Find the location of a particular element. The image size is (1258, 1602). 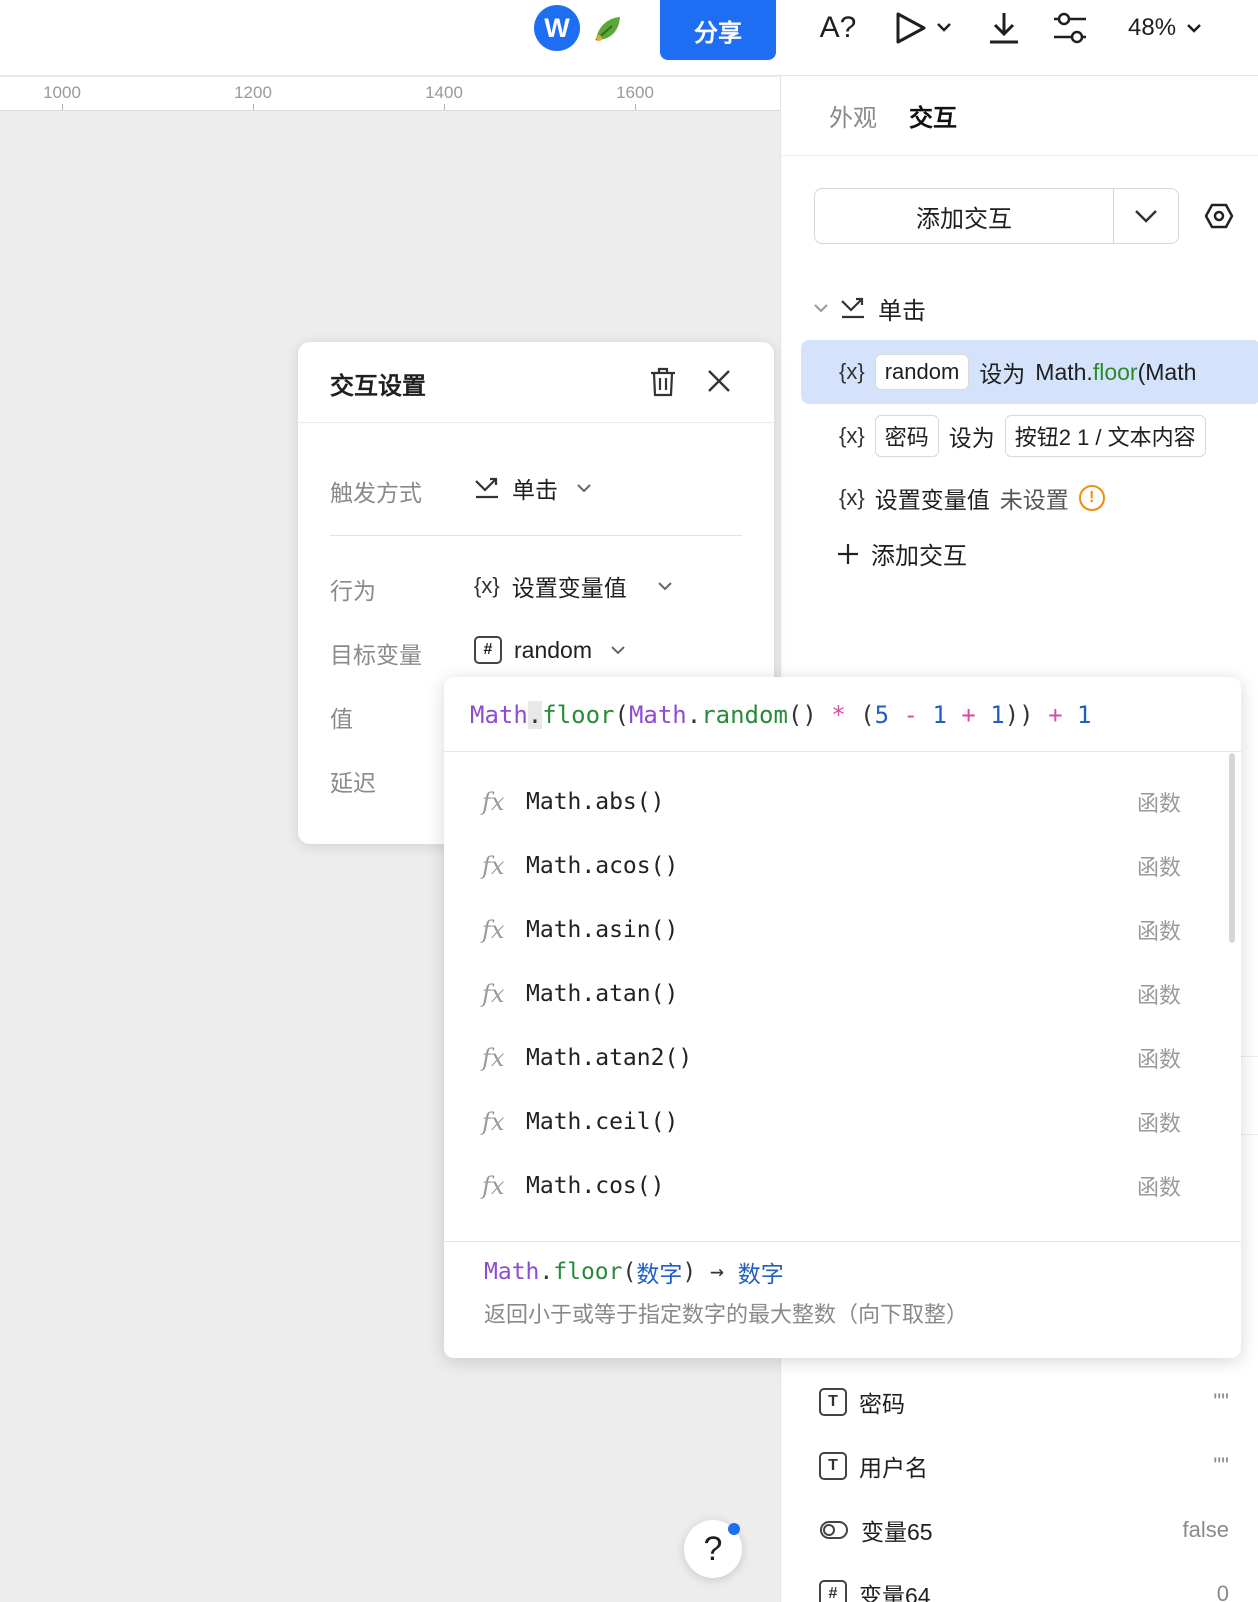

hexagon-settings-icon is located at coordinates (1219, 216).